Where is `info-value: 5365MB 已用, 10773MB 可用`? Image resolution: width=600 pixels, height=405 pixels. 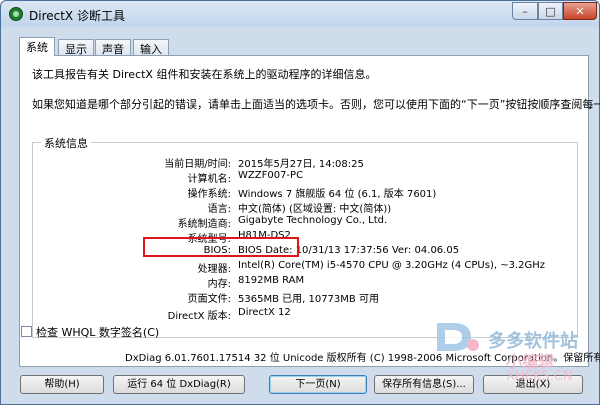 info-value: 5365MB 已用, 10773MB 可用 is located at coordinates (308, 299).